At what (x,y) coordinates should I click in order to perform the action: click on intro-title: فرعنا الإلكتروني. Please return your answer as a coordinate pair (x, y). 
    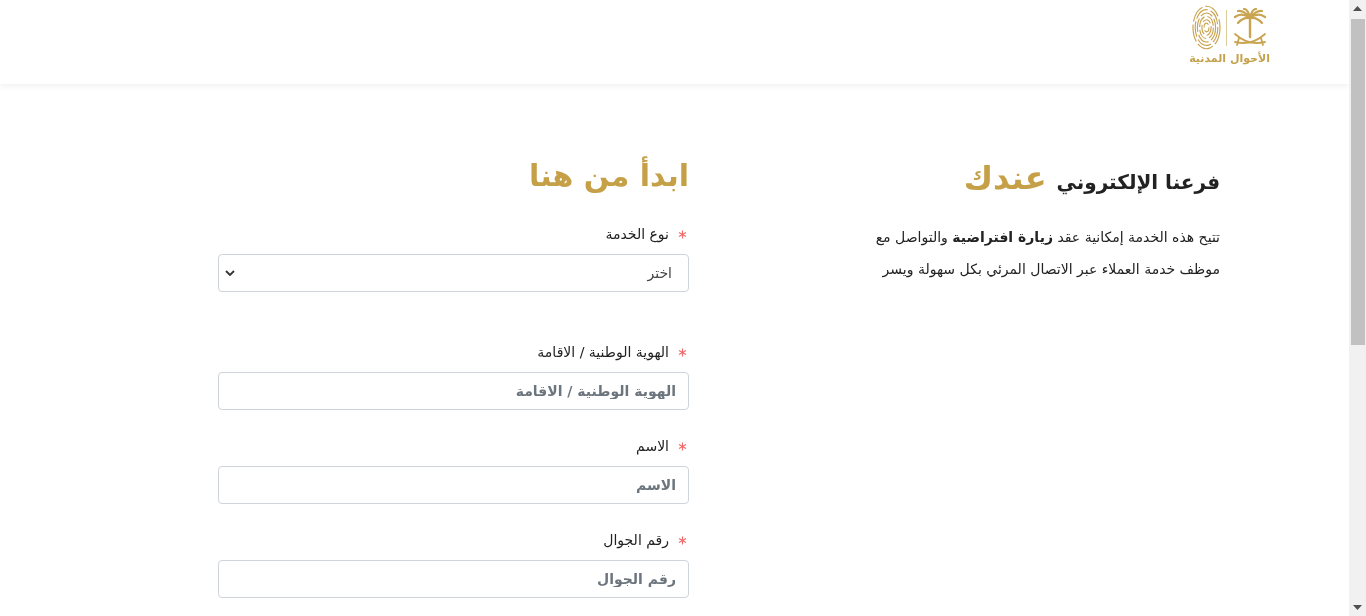
    Looking at the image, I should click on (1138, 183).